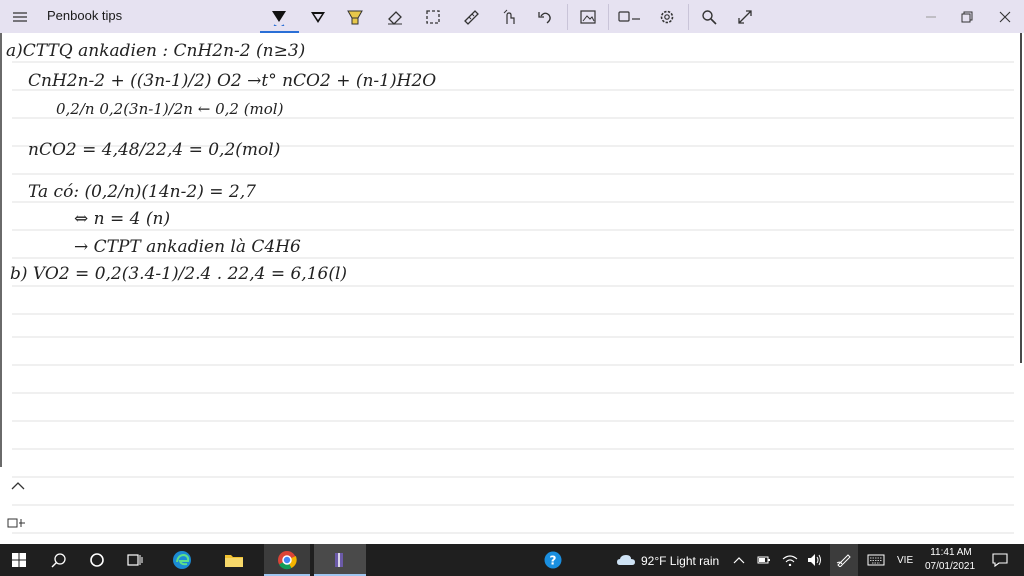 This screenshot has height=576, width=1024. I want to click on keyboard-icon, so click(876, 560).